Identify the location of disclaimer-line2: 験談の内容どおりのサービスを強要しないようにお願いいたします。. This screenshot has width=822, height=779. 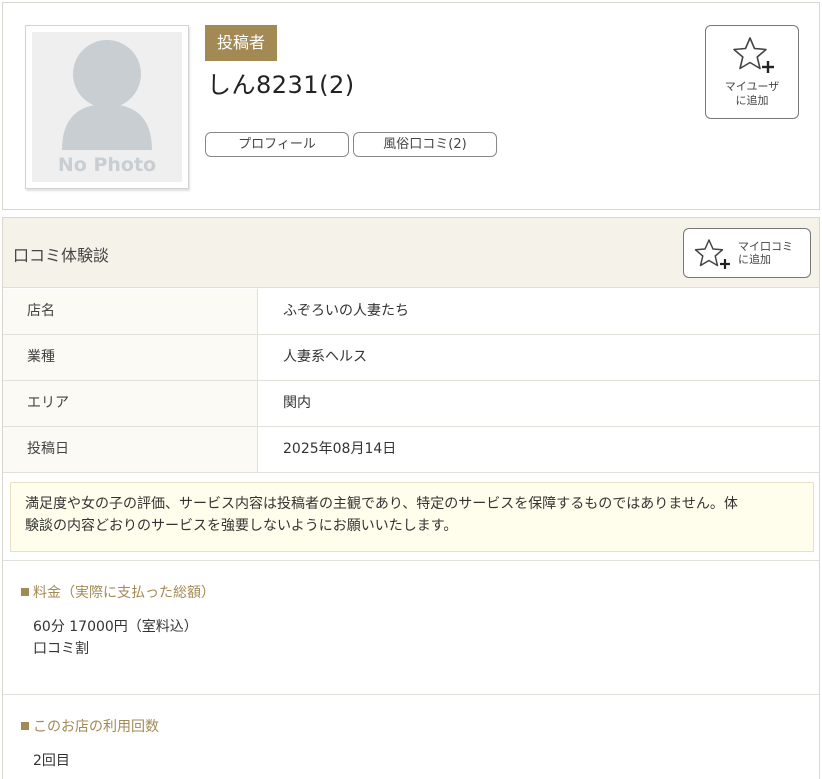
(241, 526).